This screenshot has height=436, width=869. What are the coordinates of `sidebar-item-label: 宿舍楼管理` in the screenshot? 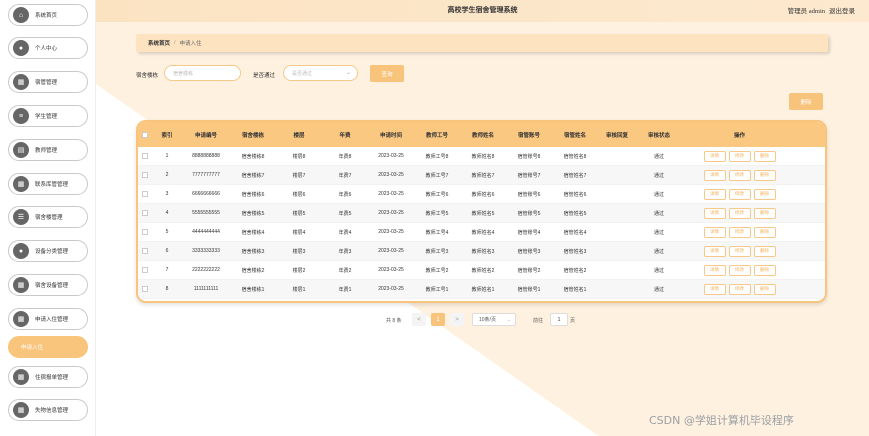 It's located at (49, 218).